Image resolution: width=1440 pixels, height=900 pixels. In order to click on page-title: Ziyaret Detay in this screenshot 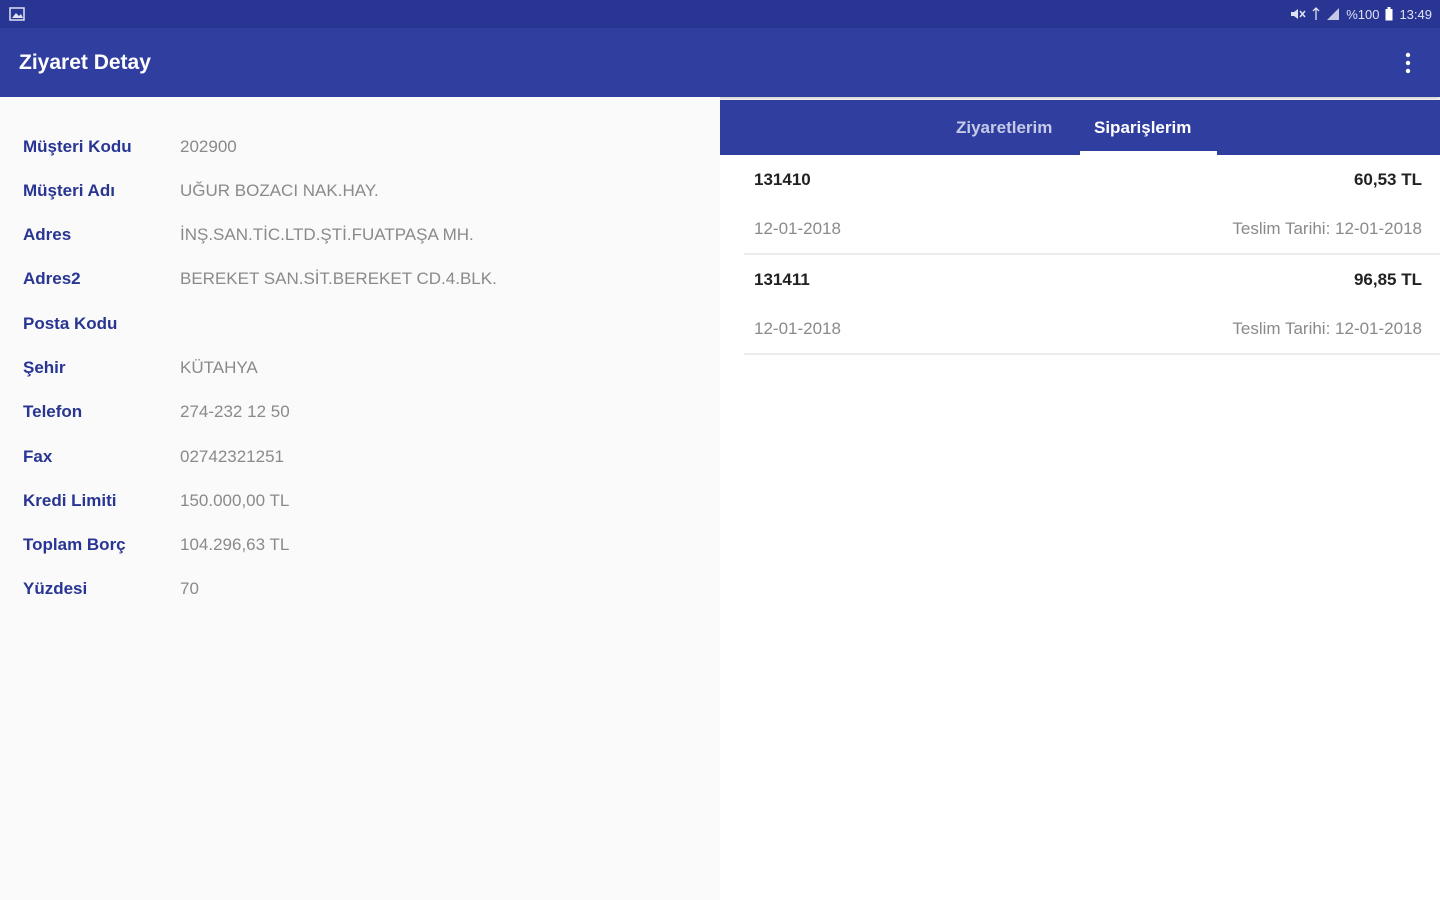, I will do `click(85, 62)`.